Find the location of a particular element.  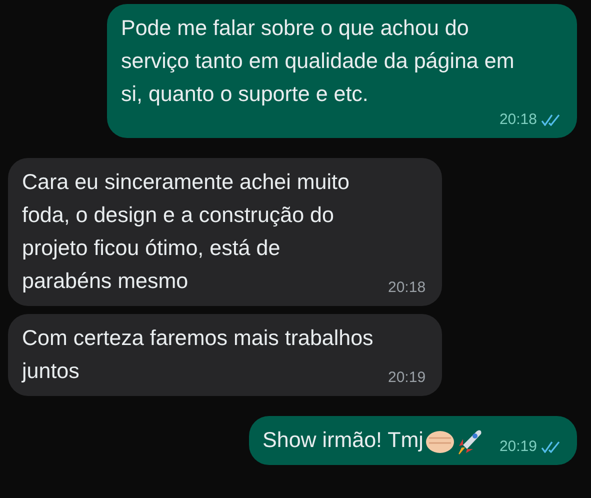

message-text: Cara eu sinceramente achei muito foda, o design e a construção do projeto ficou ótimo, está de parabéns mesmo is located at coordinates (186, 232).